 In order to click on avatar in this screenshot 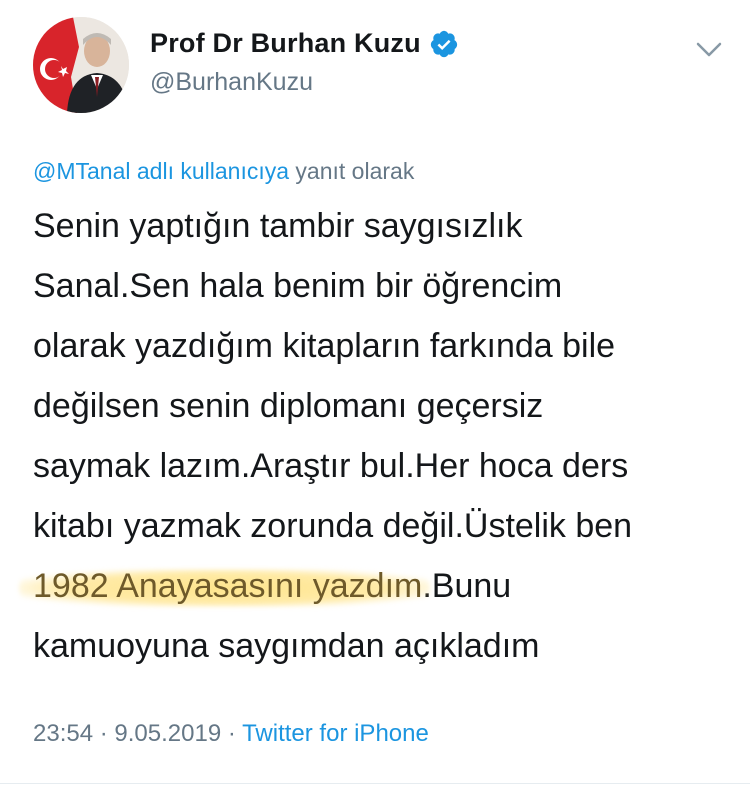, I will do `click(81, 65)`.